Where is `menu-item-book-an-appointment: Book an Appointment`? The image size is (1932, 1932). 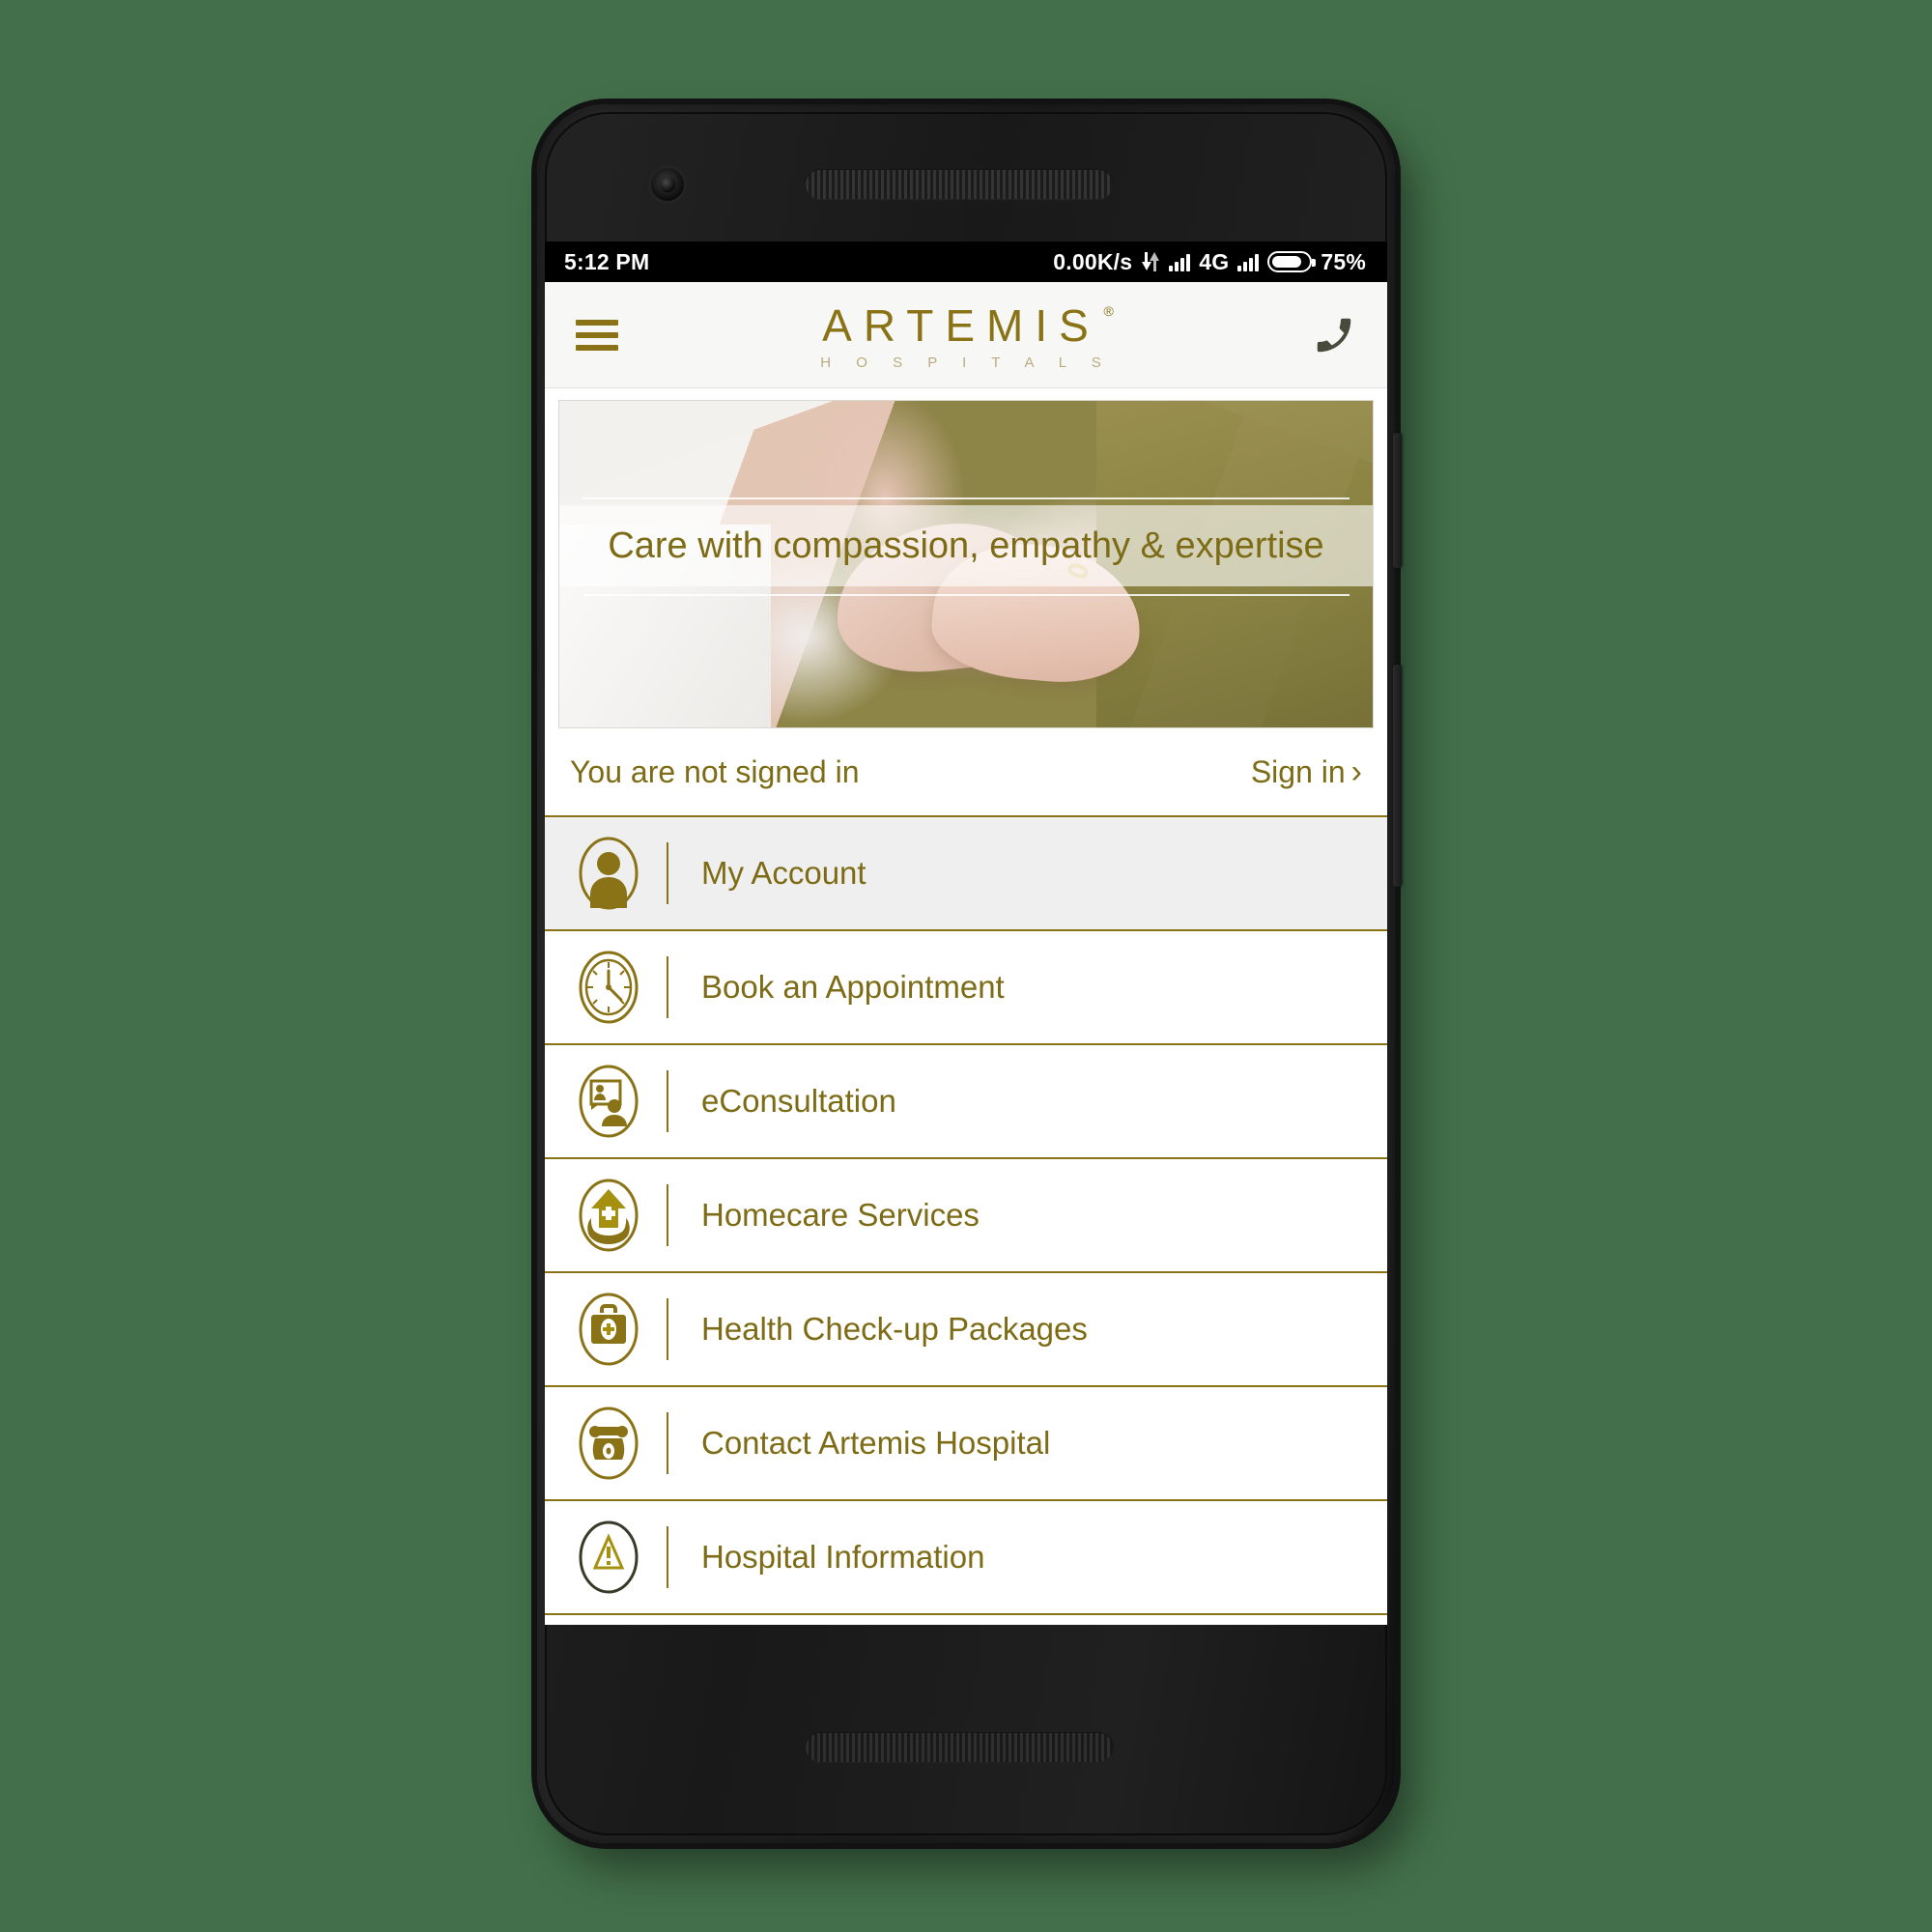
menu-item-book-an-appointment: Book an Appointment is located at coordinates (966, 988).